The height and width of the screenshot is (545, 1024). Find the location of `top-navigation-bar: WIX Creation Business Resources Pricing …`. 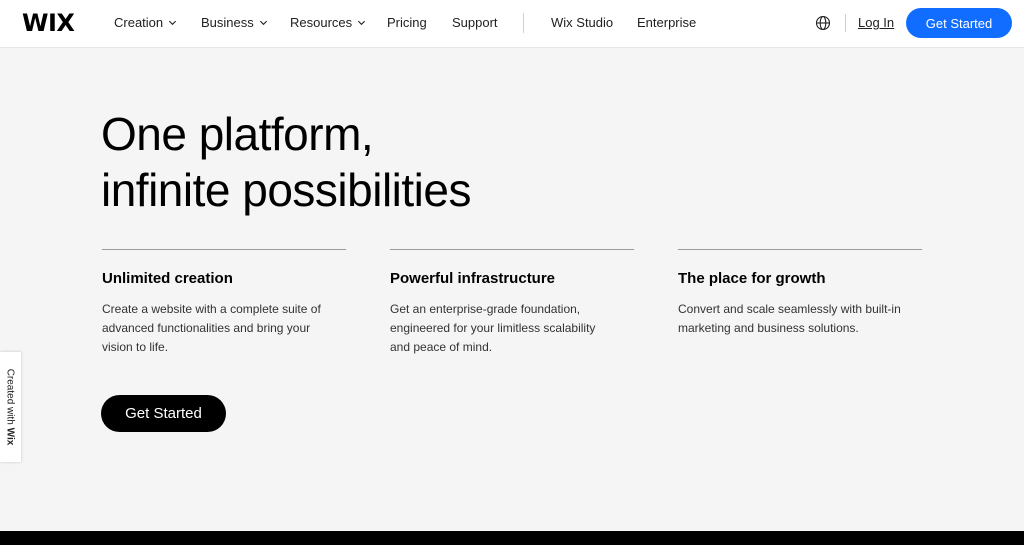

top-navigation-bar: WIX Creation Business Resources Pricing … is located at coordinates (512, 24).